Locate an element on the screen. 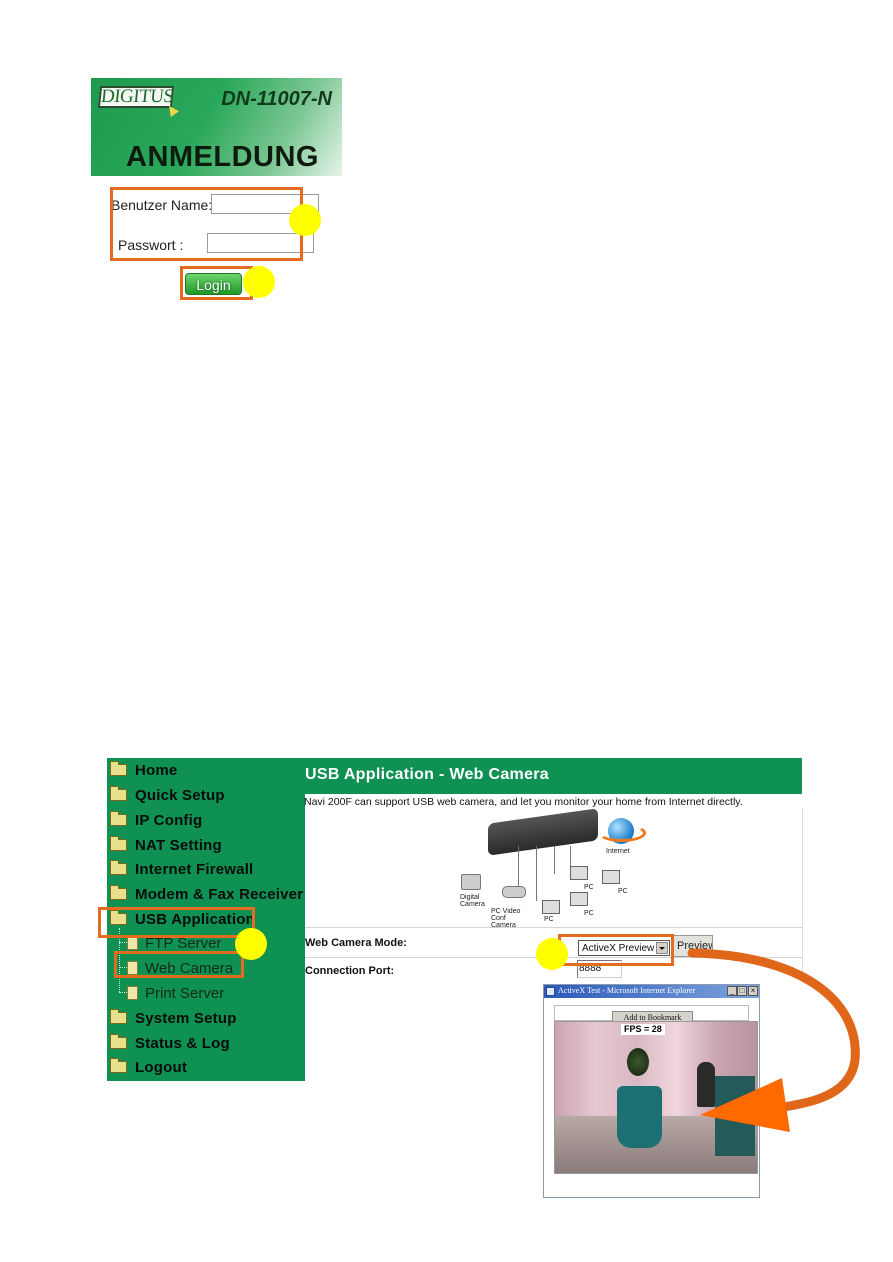 This screenshot has height=1262, width=893. sidebar-item-home: Home is located at coordinates (143, 770).